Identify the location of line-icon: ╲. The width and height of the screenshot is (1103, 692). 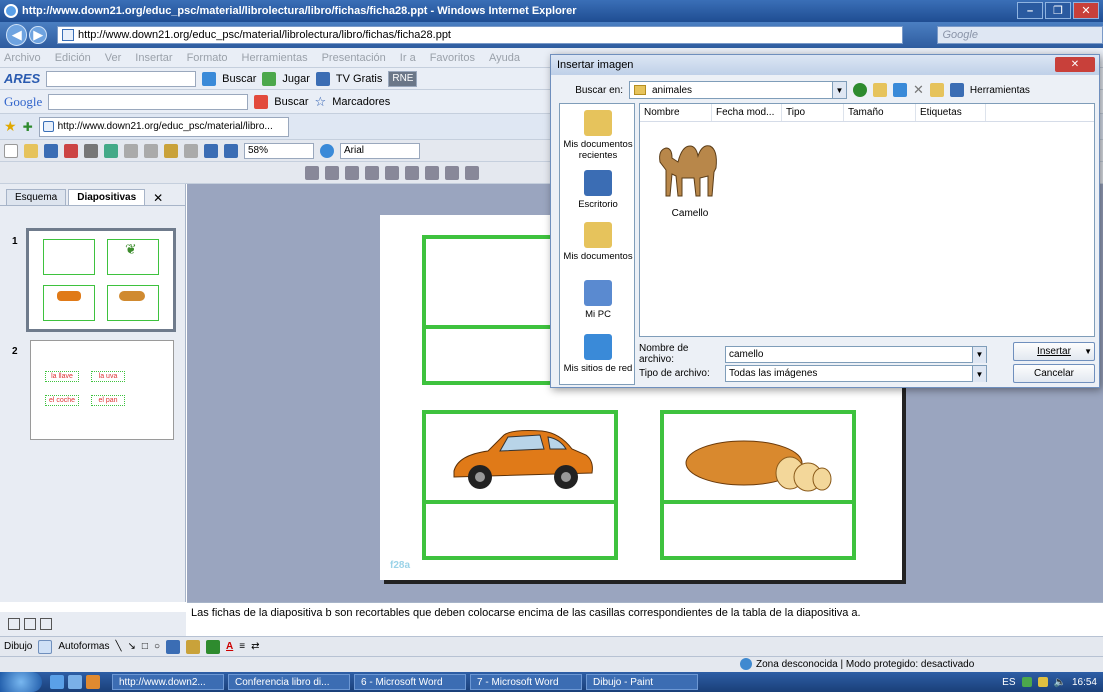
(119, 646).